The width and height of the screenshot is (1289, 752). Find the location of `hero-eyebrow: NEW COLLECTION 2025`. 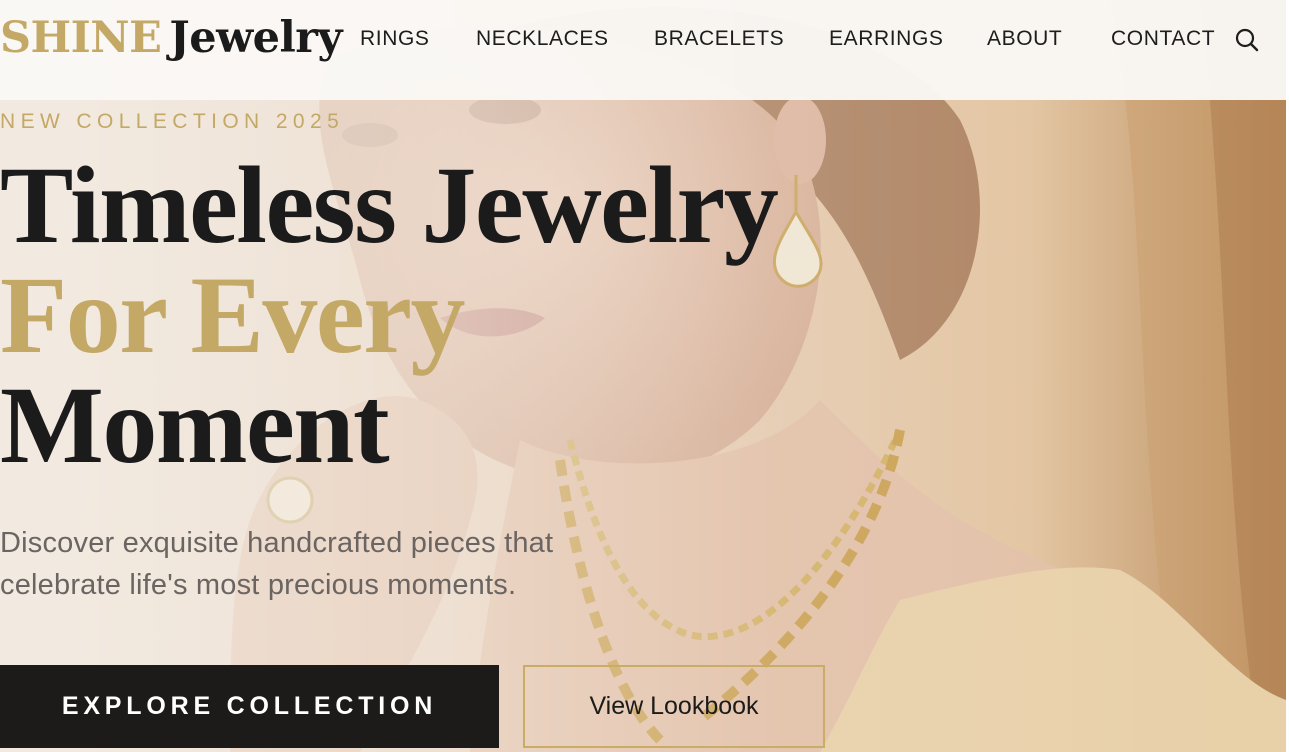

hero-eyebrow: NEW COLLECTION 2025 is located at coordinates (172, 121).